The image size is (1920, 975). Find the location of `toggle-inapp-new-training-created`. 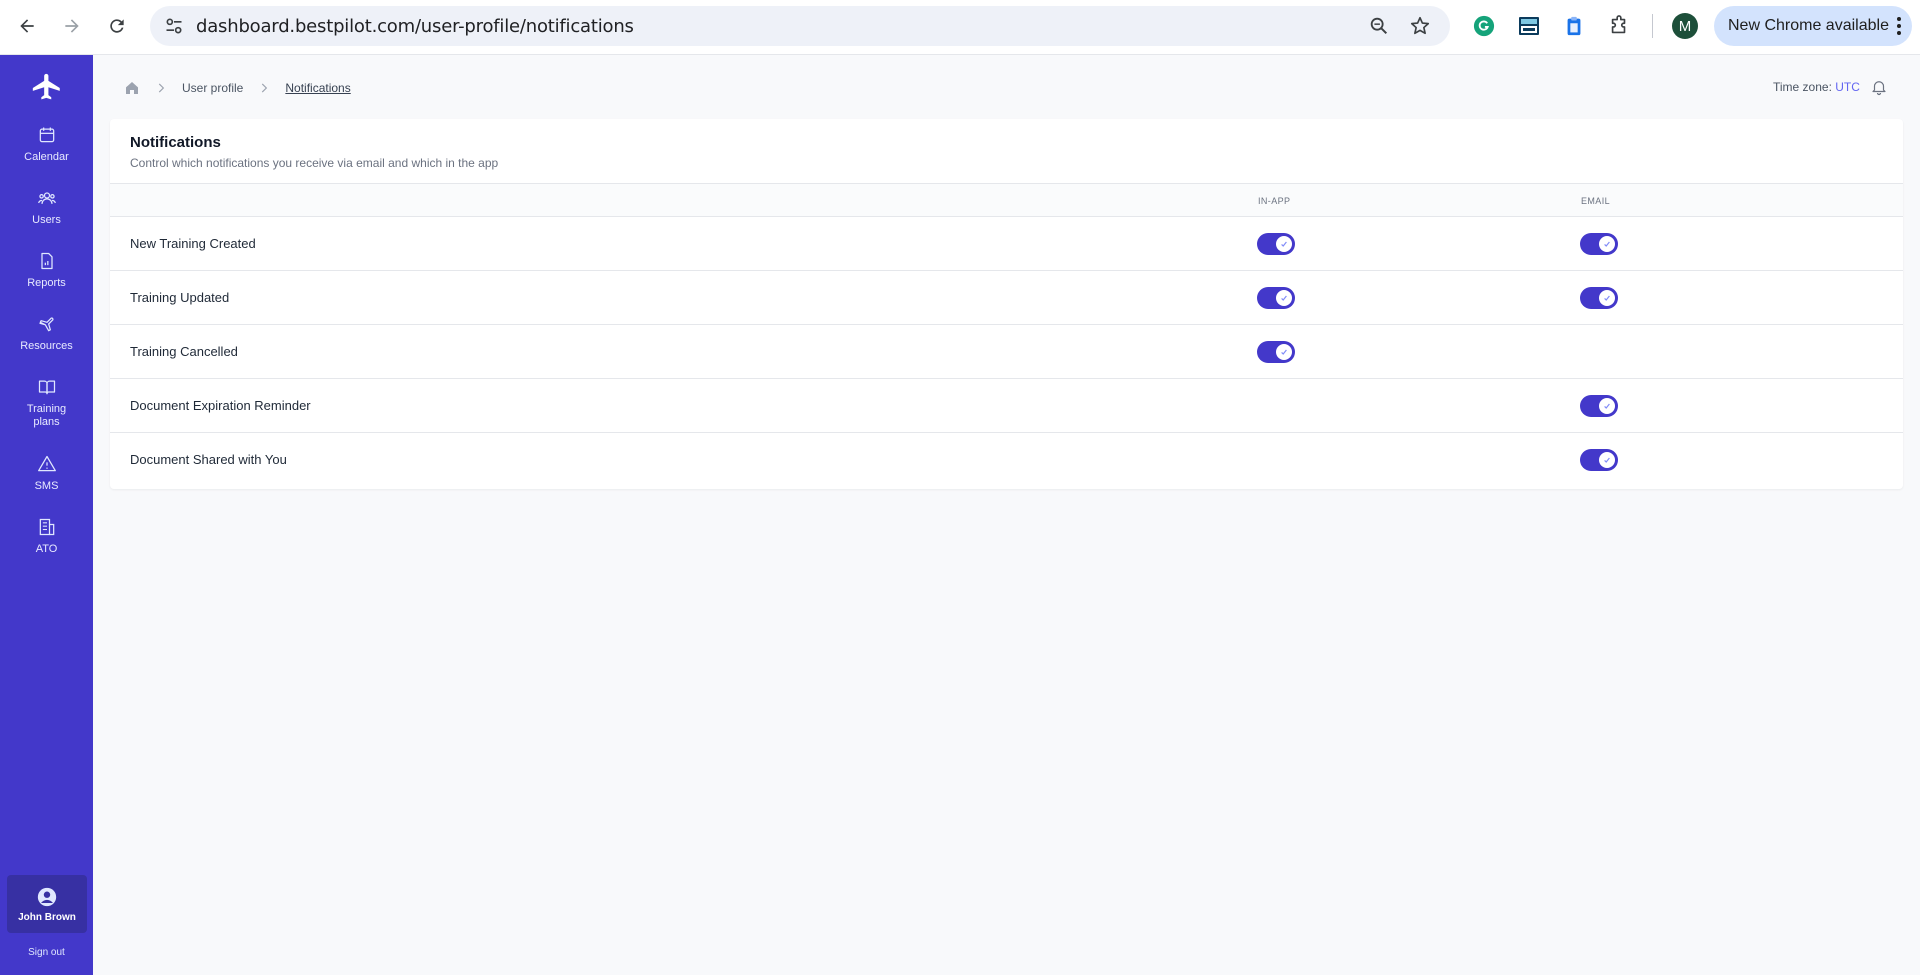

toggle-inapp-new-training-created is located at coordinates (1276, 244).